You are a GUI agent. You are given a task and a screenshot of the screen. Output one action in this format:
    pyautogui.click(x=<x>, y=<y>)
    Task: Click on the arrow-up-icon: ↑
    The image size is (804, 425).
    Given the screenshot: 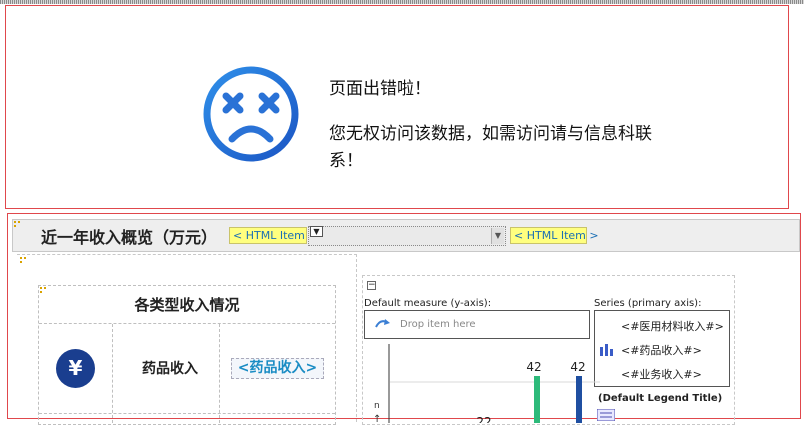 What is the action you would take?
    pyautogui.click(x=377, y=418)
    